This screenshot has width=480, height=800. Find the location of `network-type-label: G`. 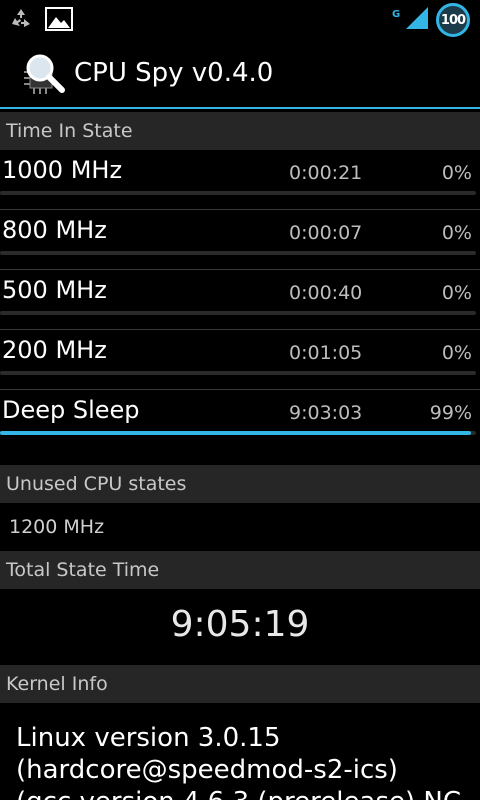

network-type-label: G is located at coordinates (396, 14).